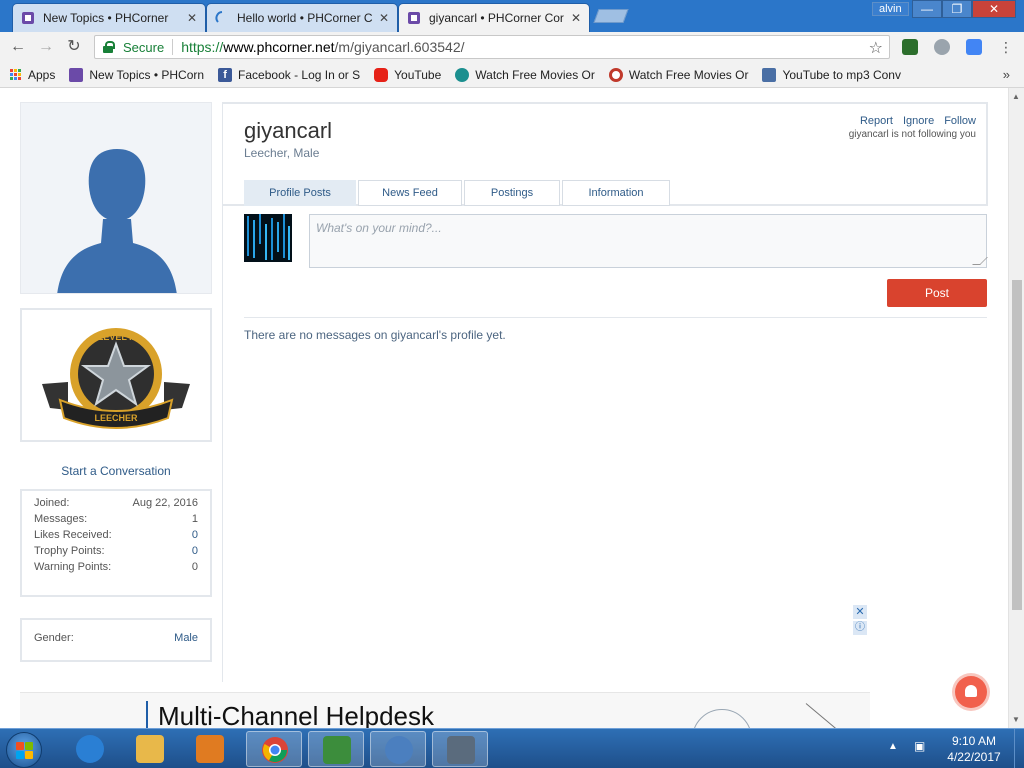 The height and width of the screenshot is (768, 1024). What do you see at coordinates (186, 638) in the screenshot?
I see `gender-value: Male` at bounding box center [186, 638].